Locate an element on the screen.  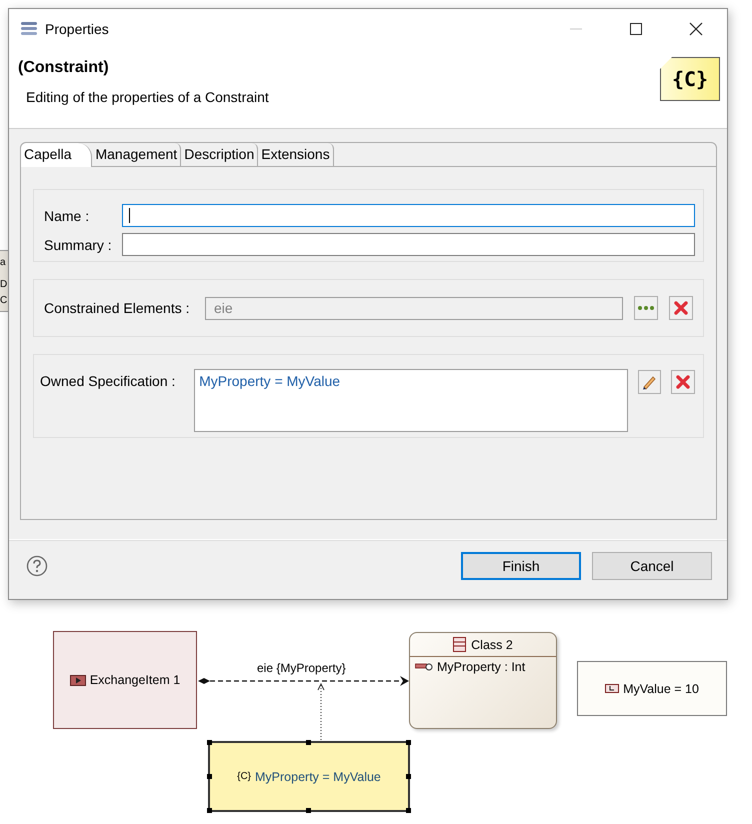
constraint-tag: {C} is located at coordinates (244, 776).